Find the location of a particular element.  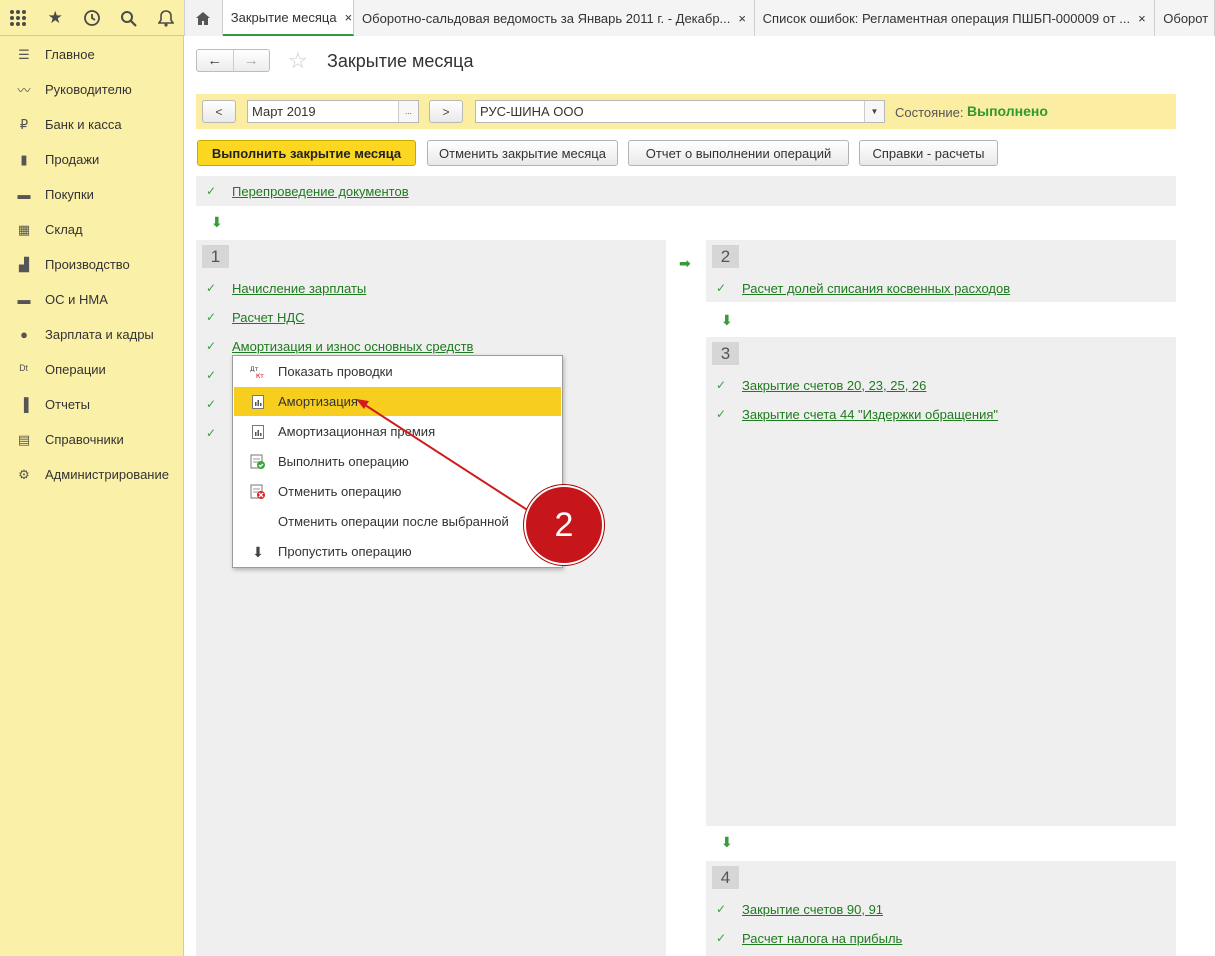

shopping-bag-icon: ▮ is located at coordinates (24, 159).